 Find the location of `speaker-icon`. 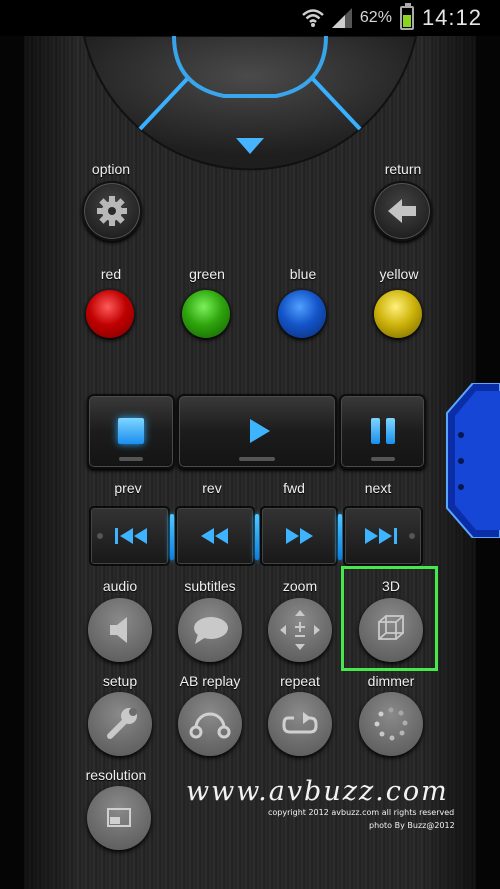

speaker-icon is located at coordinates (118, 630).